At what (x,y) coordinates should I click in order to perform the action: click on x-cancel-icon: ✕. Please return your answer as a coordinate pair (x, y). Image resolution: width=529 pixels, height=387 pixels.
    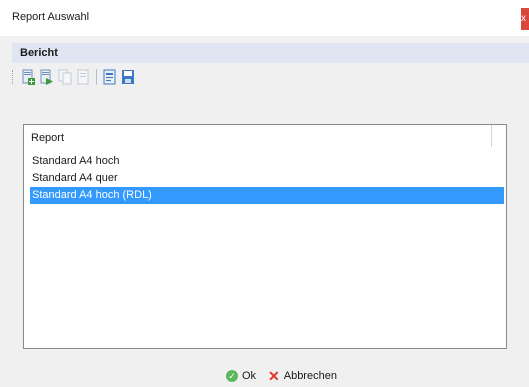
    Looking at the image, I should click on (274, 376).